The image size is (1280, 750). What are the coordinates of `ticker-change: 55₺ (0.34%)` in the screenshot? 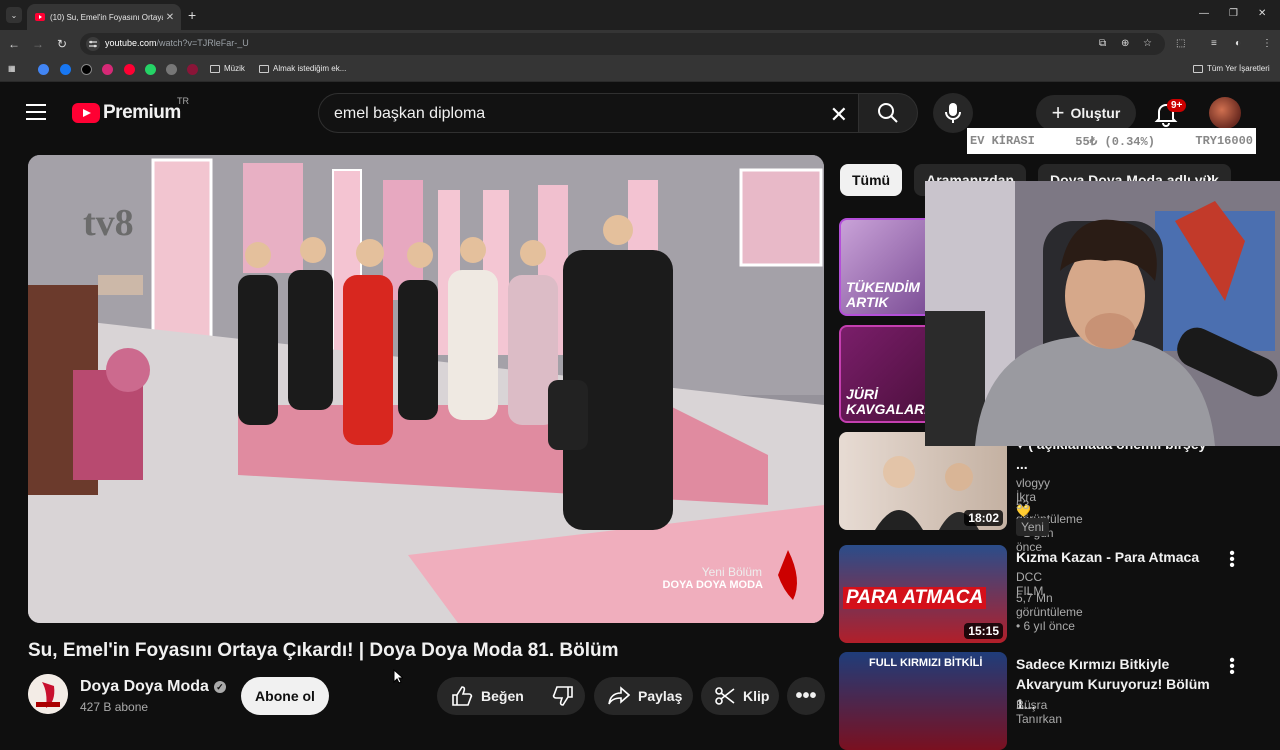 It's located at (1115, 141).